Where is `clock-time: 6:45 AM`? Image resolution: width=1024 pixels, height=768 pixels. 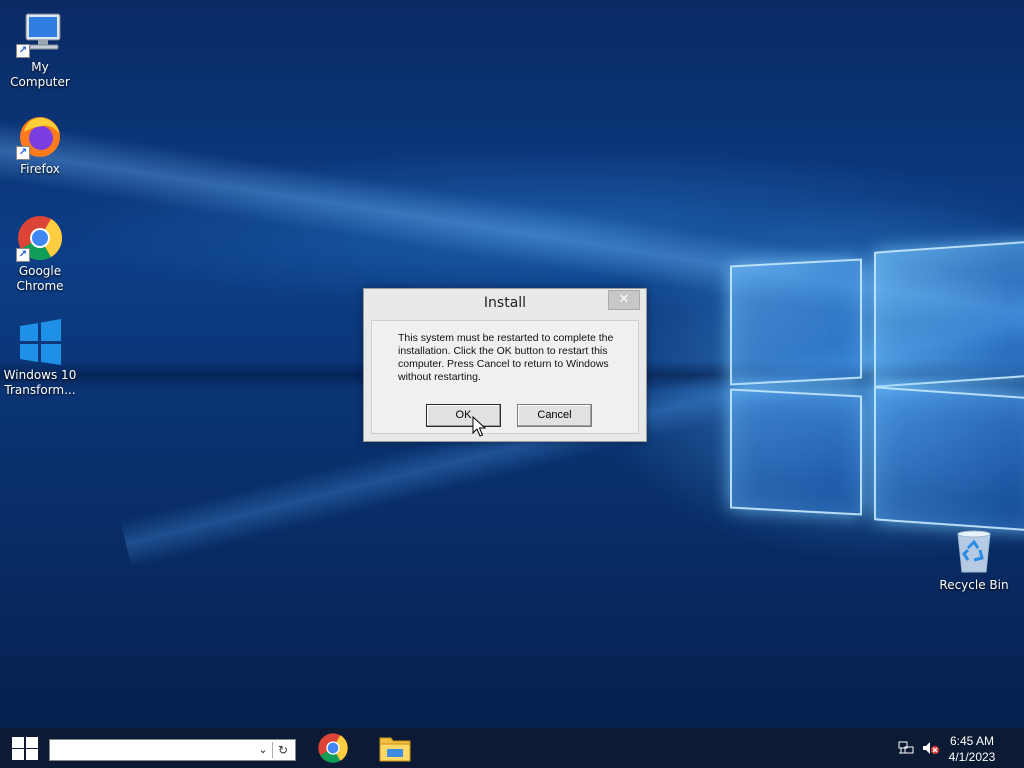
clock-time: 6:45 AM is located at coordinates (972, 741).